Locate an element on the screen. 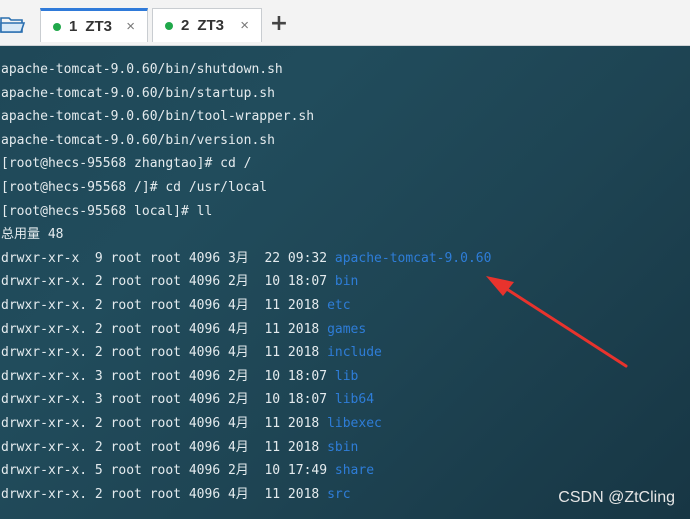 Image resolution: width=690 pixels, height=519 pixels. tab-number: 1 is located at coordinates (73, 26).